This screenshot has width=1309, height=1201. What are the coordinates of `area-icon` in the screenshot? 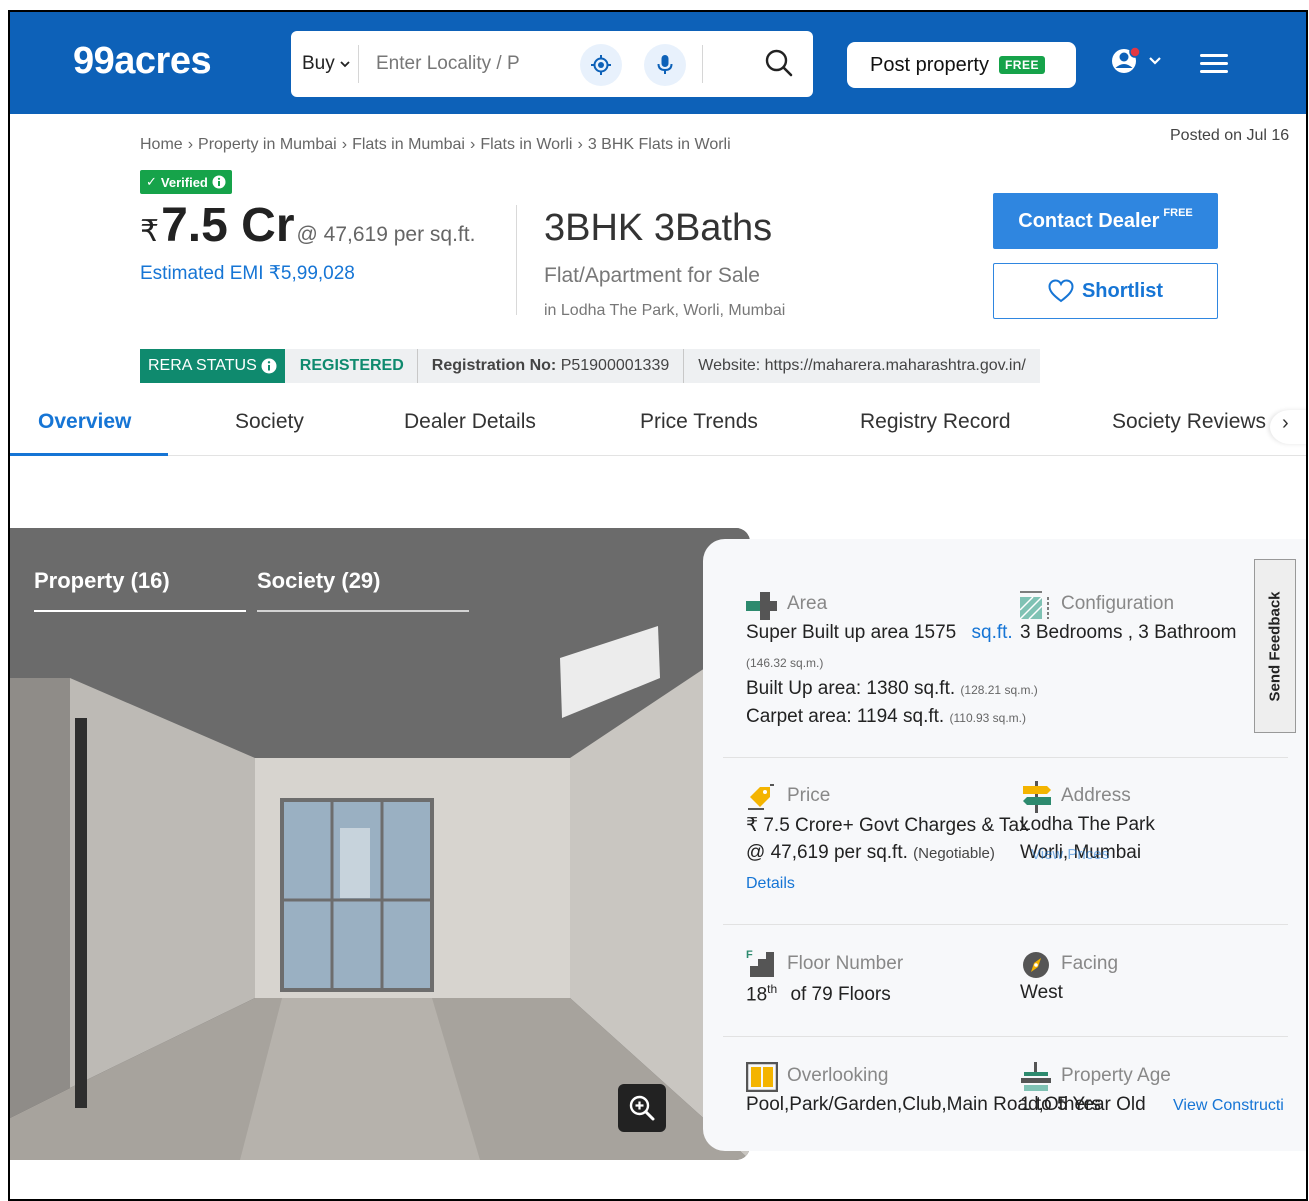 It's located at (761, 606).